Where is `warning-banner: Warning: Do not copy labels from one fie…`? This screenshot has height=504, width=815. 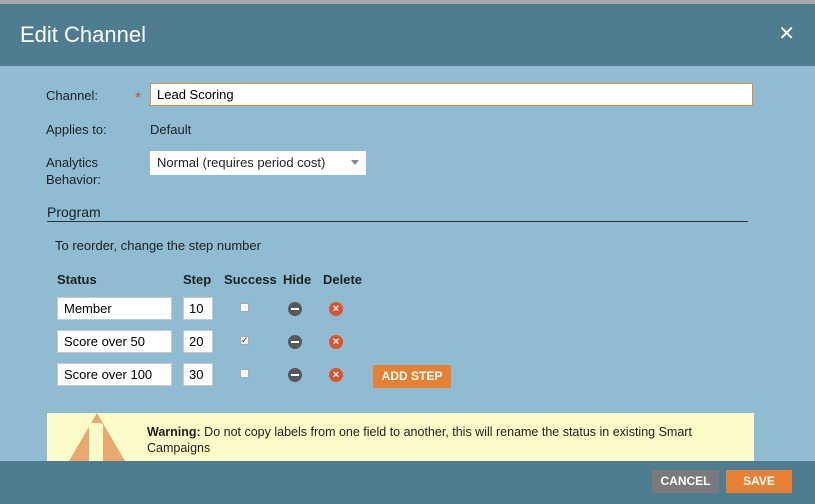 warning-banner: Warning: Do not copy labels from one fie… is located at coordinates (400, 437).